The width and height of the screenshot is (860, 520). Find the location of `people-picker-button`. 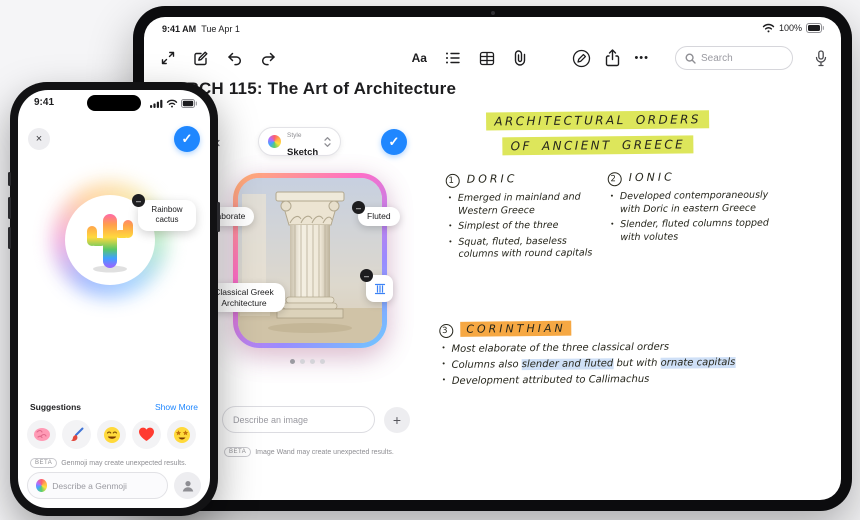

people-picker-button is located at coordinates (187, 485).